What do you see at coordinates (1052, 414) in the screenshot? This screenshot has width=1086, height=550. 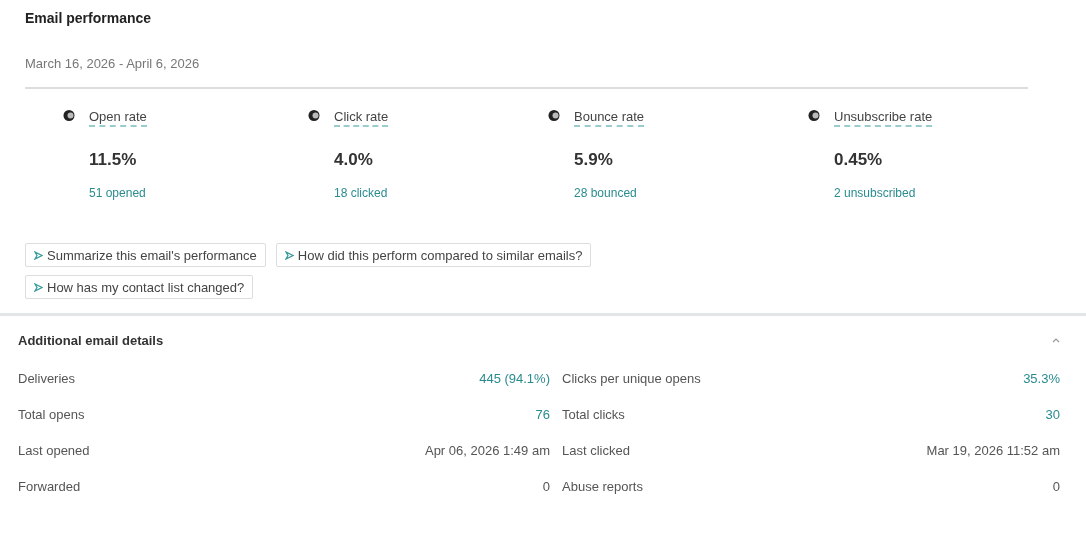 I see `detail-link: 30` at bounding box center [1052, 414].